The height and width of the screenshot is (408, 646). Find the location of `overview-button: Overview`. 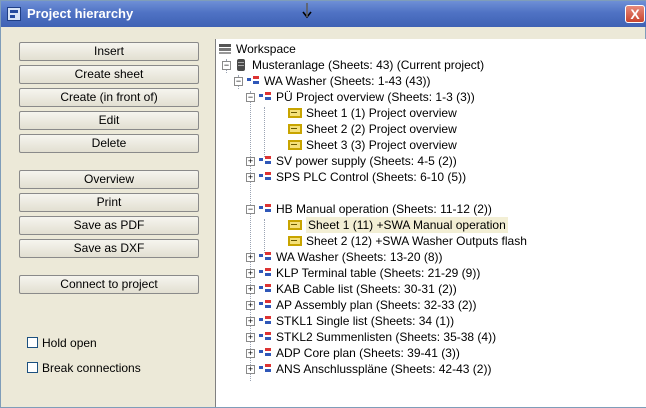

overview-button: Overview is located at coordinates (109, 179).